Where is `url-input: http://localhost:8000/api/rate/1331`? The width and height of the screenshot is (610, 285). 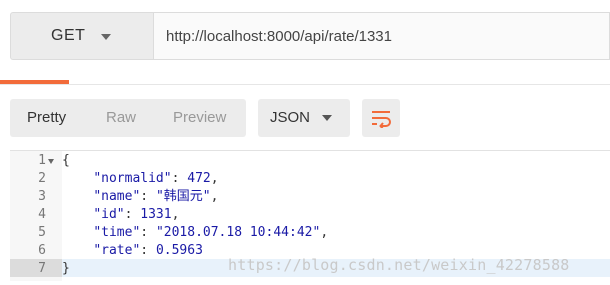 url-input: http://localhost:8000/api/rate/1331 is located at coordinates (382, 36).